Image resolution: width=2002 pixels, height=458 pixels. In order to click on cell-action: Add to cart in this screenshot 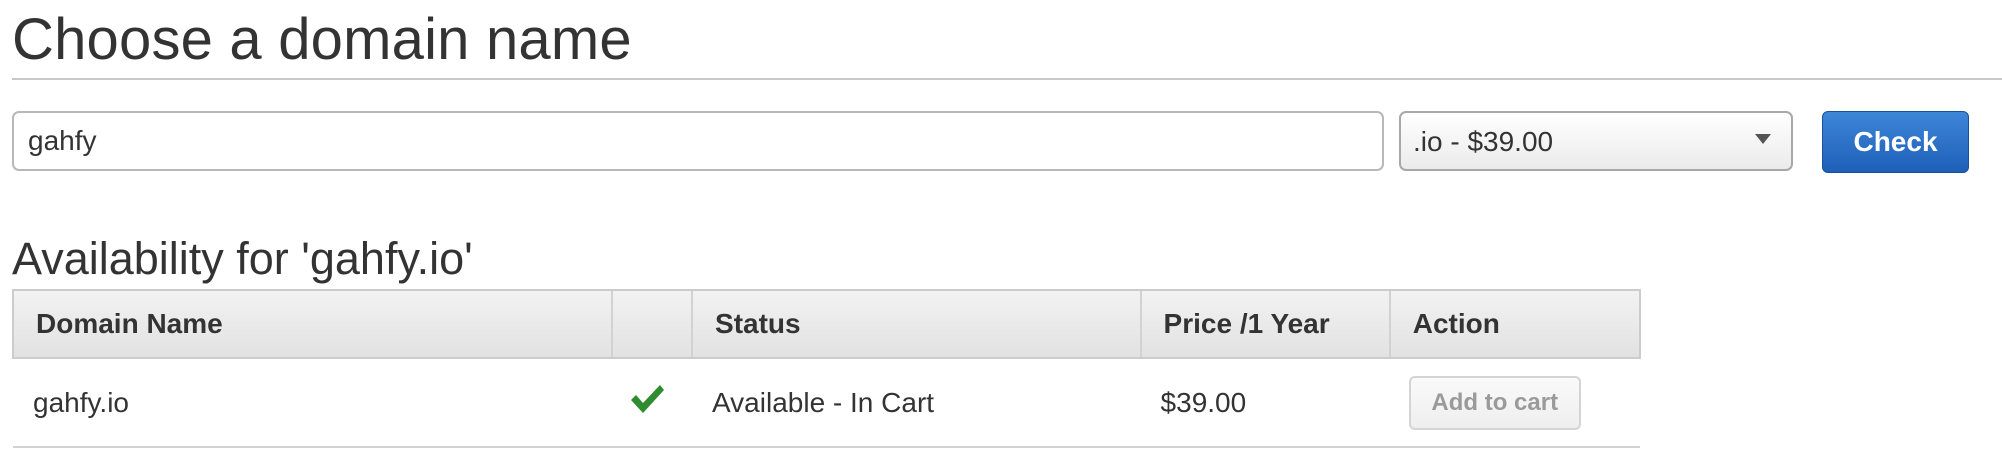, I will do `click(1514, 403)`.